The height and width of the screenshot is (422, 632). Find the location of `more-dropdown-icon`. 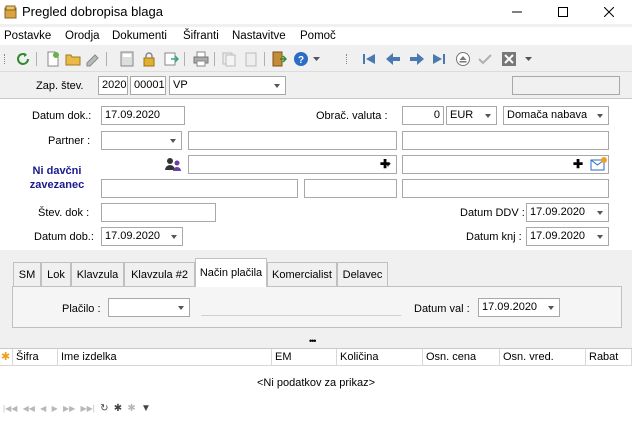

more-dropdown-icon is located at coordinates (529, 59).